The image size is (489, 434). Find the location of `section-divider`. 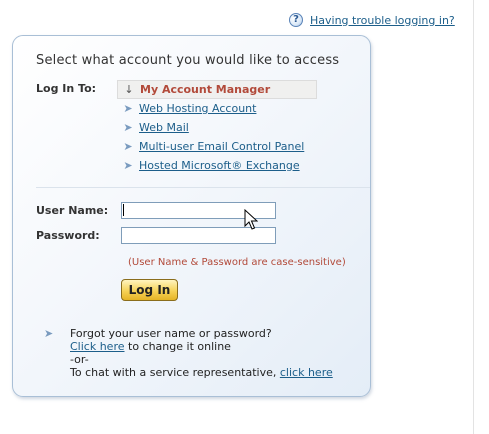

section-divider is located at coordinates (203, 187).